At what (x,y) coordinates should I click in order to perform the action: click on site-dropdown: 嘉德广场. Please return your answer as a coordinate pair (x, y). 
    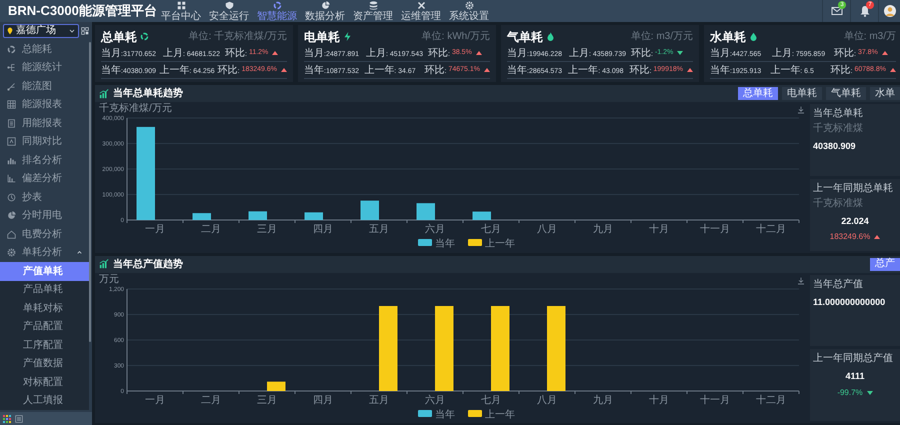
    Looking at the image, I should click on (41, 31).